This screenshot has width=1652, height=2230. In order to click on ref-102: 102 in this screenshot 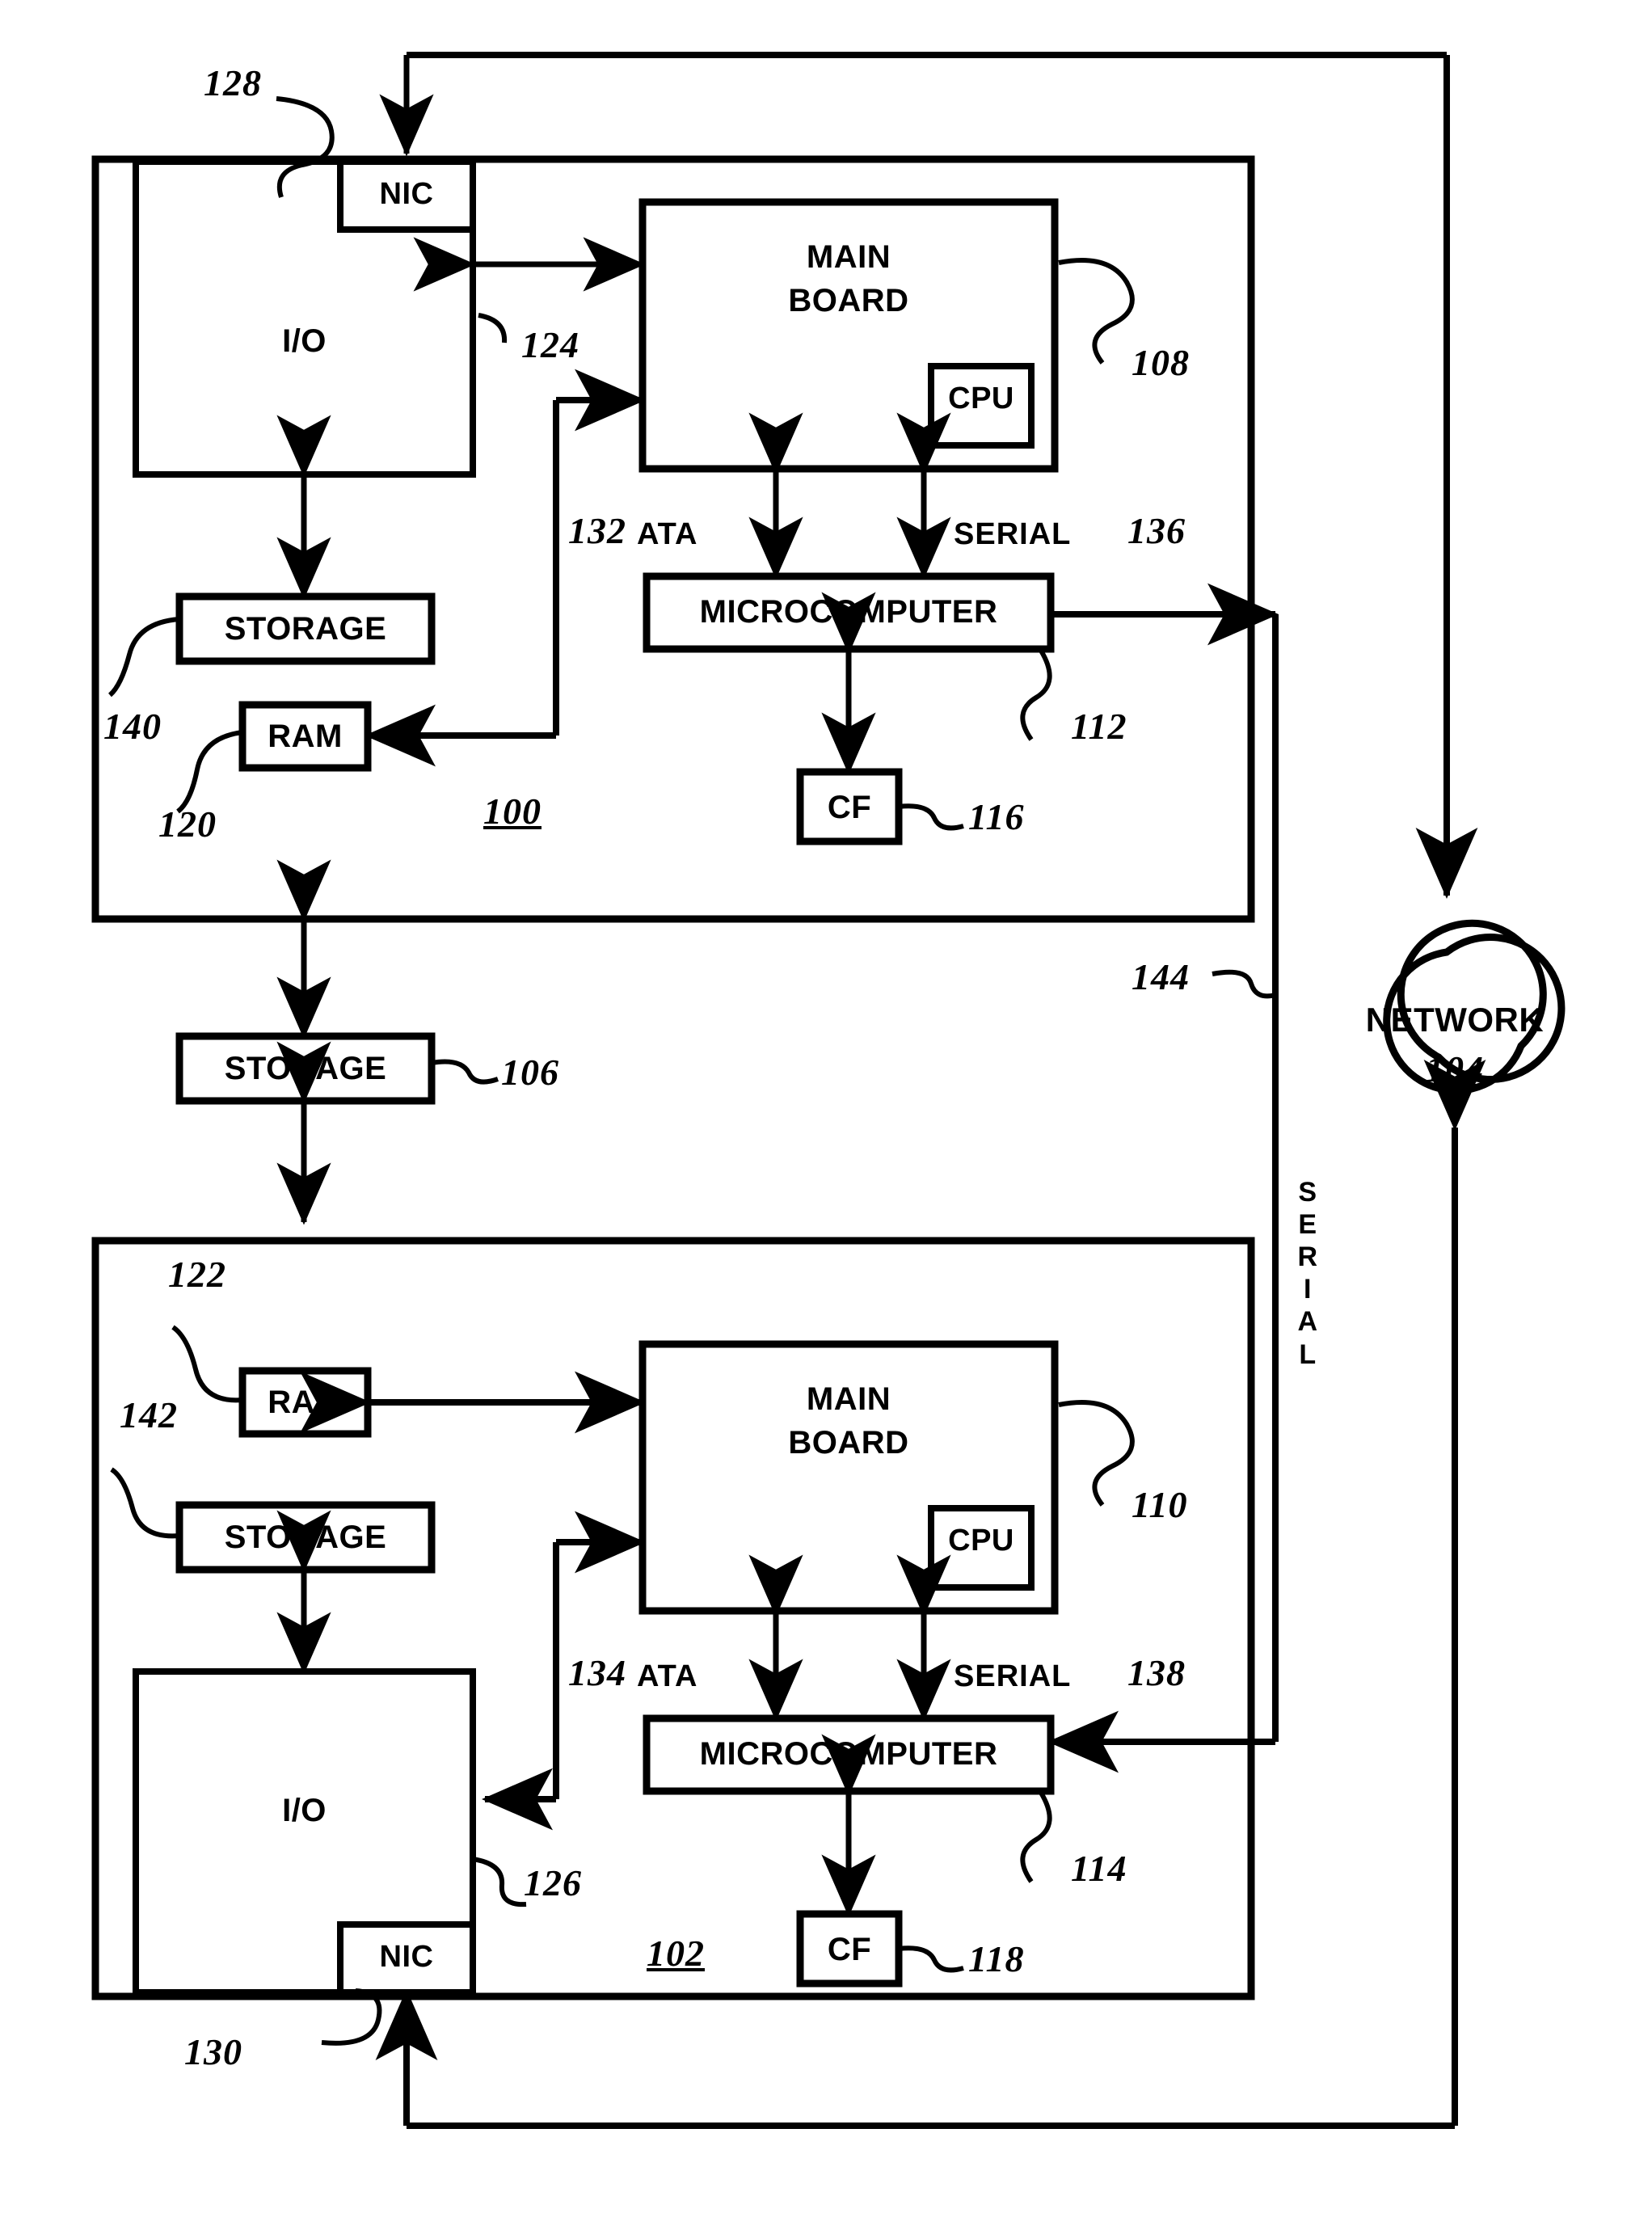, I will do `click(676, 1954)`.